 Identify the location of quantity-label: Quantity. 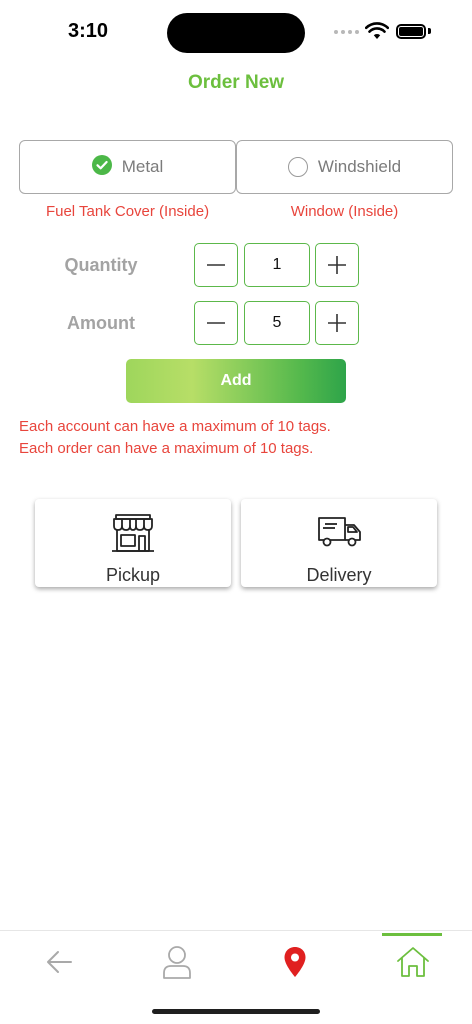
(101, 265).